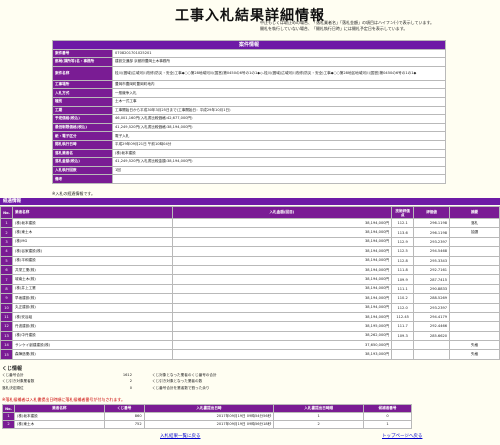 This screenshot has height=445, width=500. What do you see at coordinates (92, 223) in the screenshot?
I see `row-name: (株)坂本建設` at bounding box center [92, 223].